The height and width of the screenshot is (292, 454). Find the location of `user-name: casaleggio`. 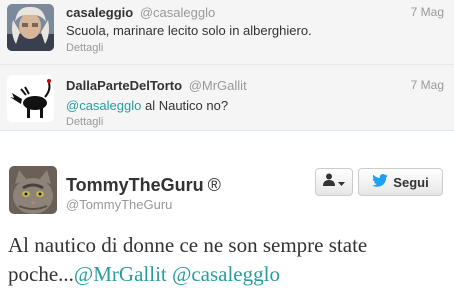

user-name: casaleggio is located at coordinates (99, 12).